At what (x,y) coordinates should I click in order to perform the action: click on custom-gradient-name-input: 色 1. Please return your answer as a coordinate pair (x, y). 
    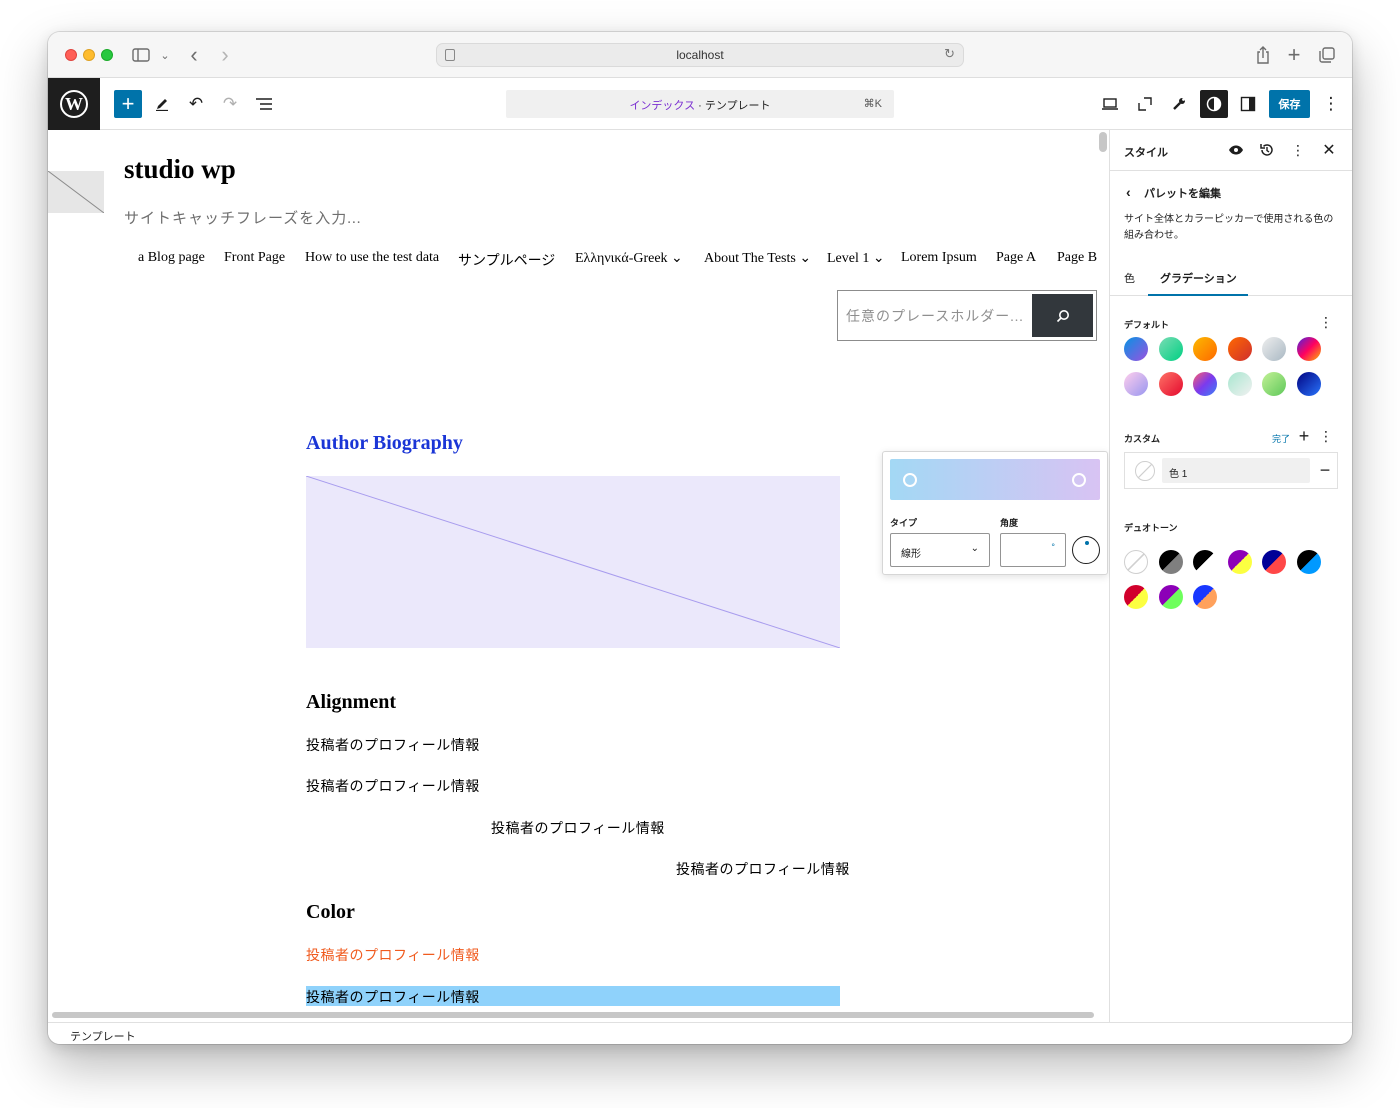
    Looking at the image, I should click on (1236, 470).